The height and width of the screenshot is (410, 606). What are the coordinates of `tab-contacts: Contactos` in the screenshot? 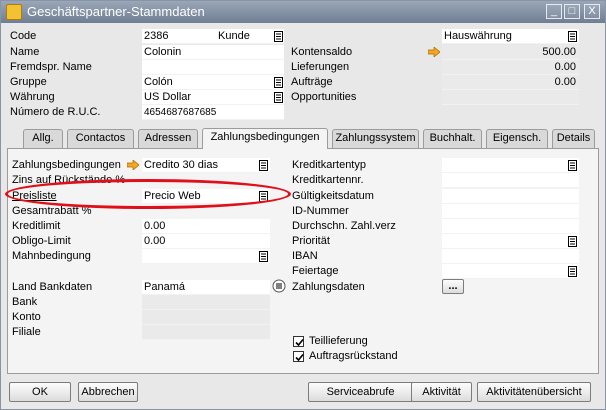 It's located at (100, 138).